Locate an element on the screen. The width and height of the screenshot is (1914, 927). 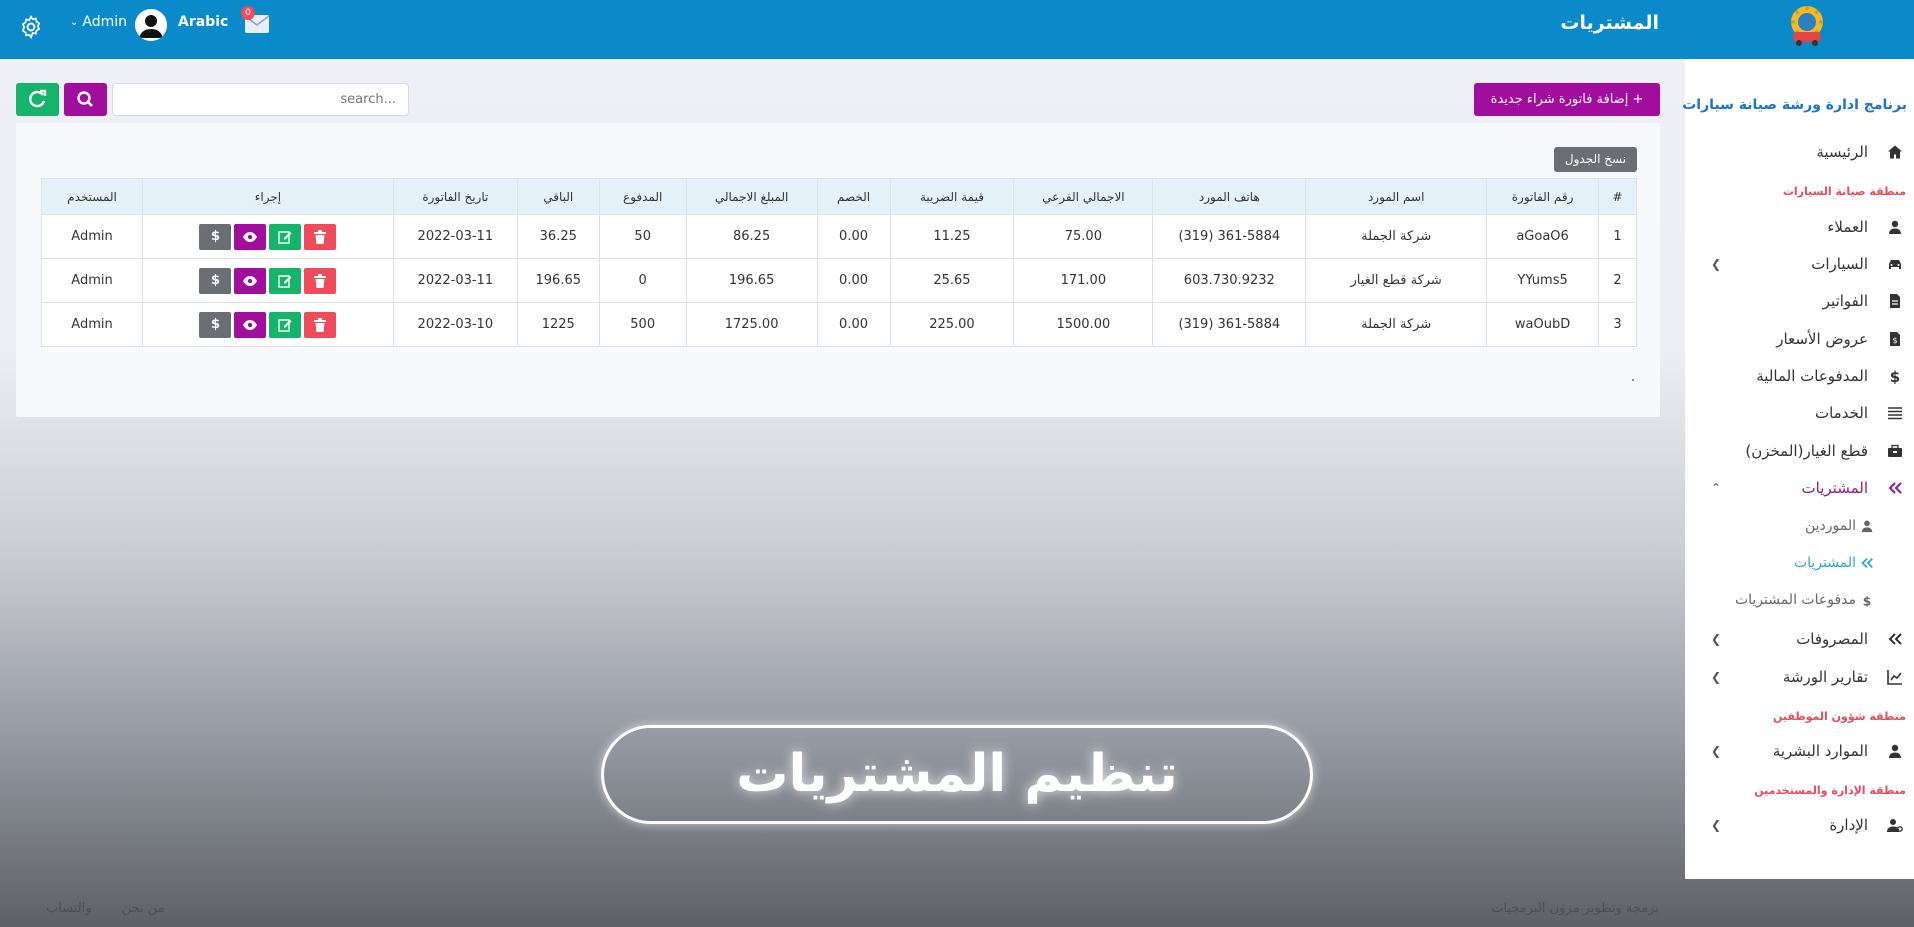
column-header: الخصم is located at coordinates (853, 196).